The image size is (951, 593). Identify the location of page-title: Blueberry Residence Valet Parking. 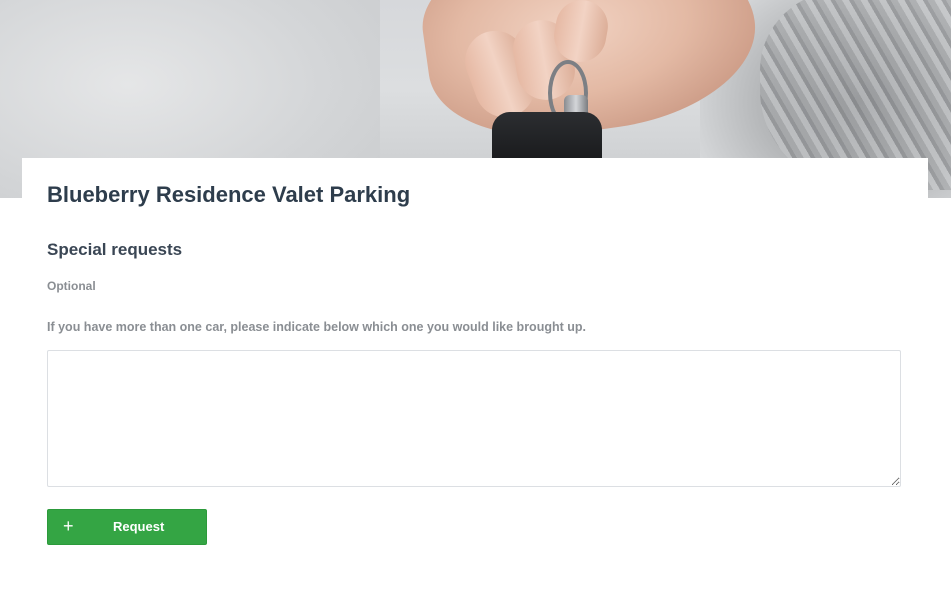
(229, 194).